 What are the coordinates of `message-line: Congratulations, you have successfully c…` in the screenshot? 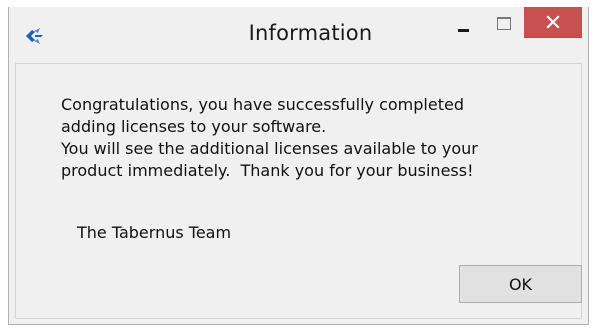 It's located at (262, 104).